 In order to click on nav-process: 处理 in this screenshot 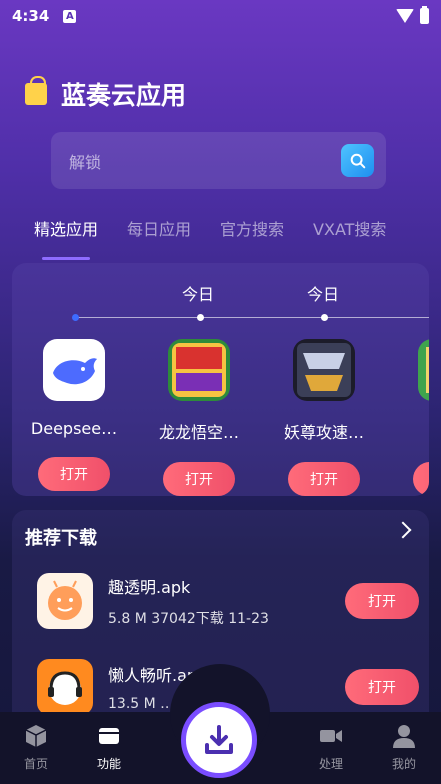, I will do `click(331, 747)`.